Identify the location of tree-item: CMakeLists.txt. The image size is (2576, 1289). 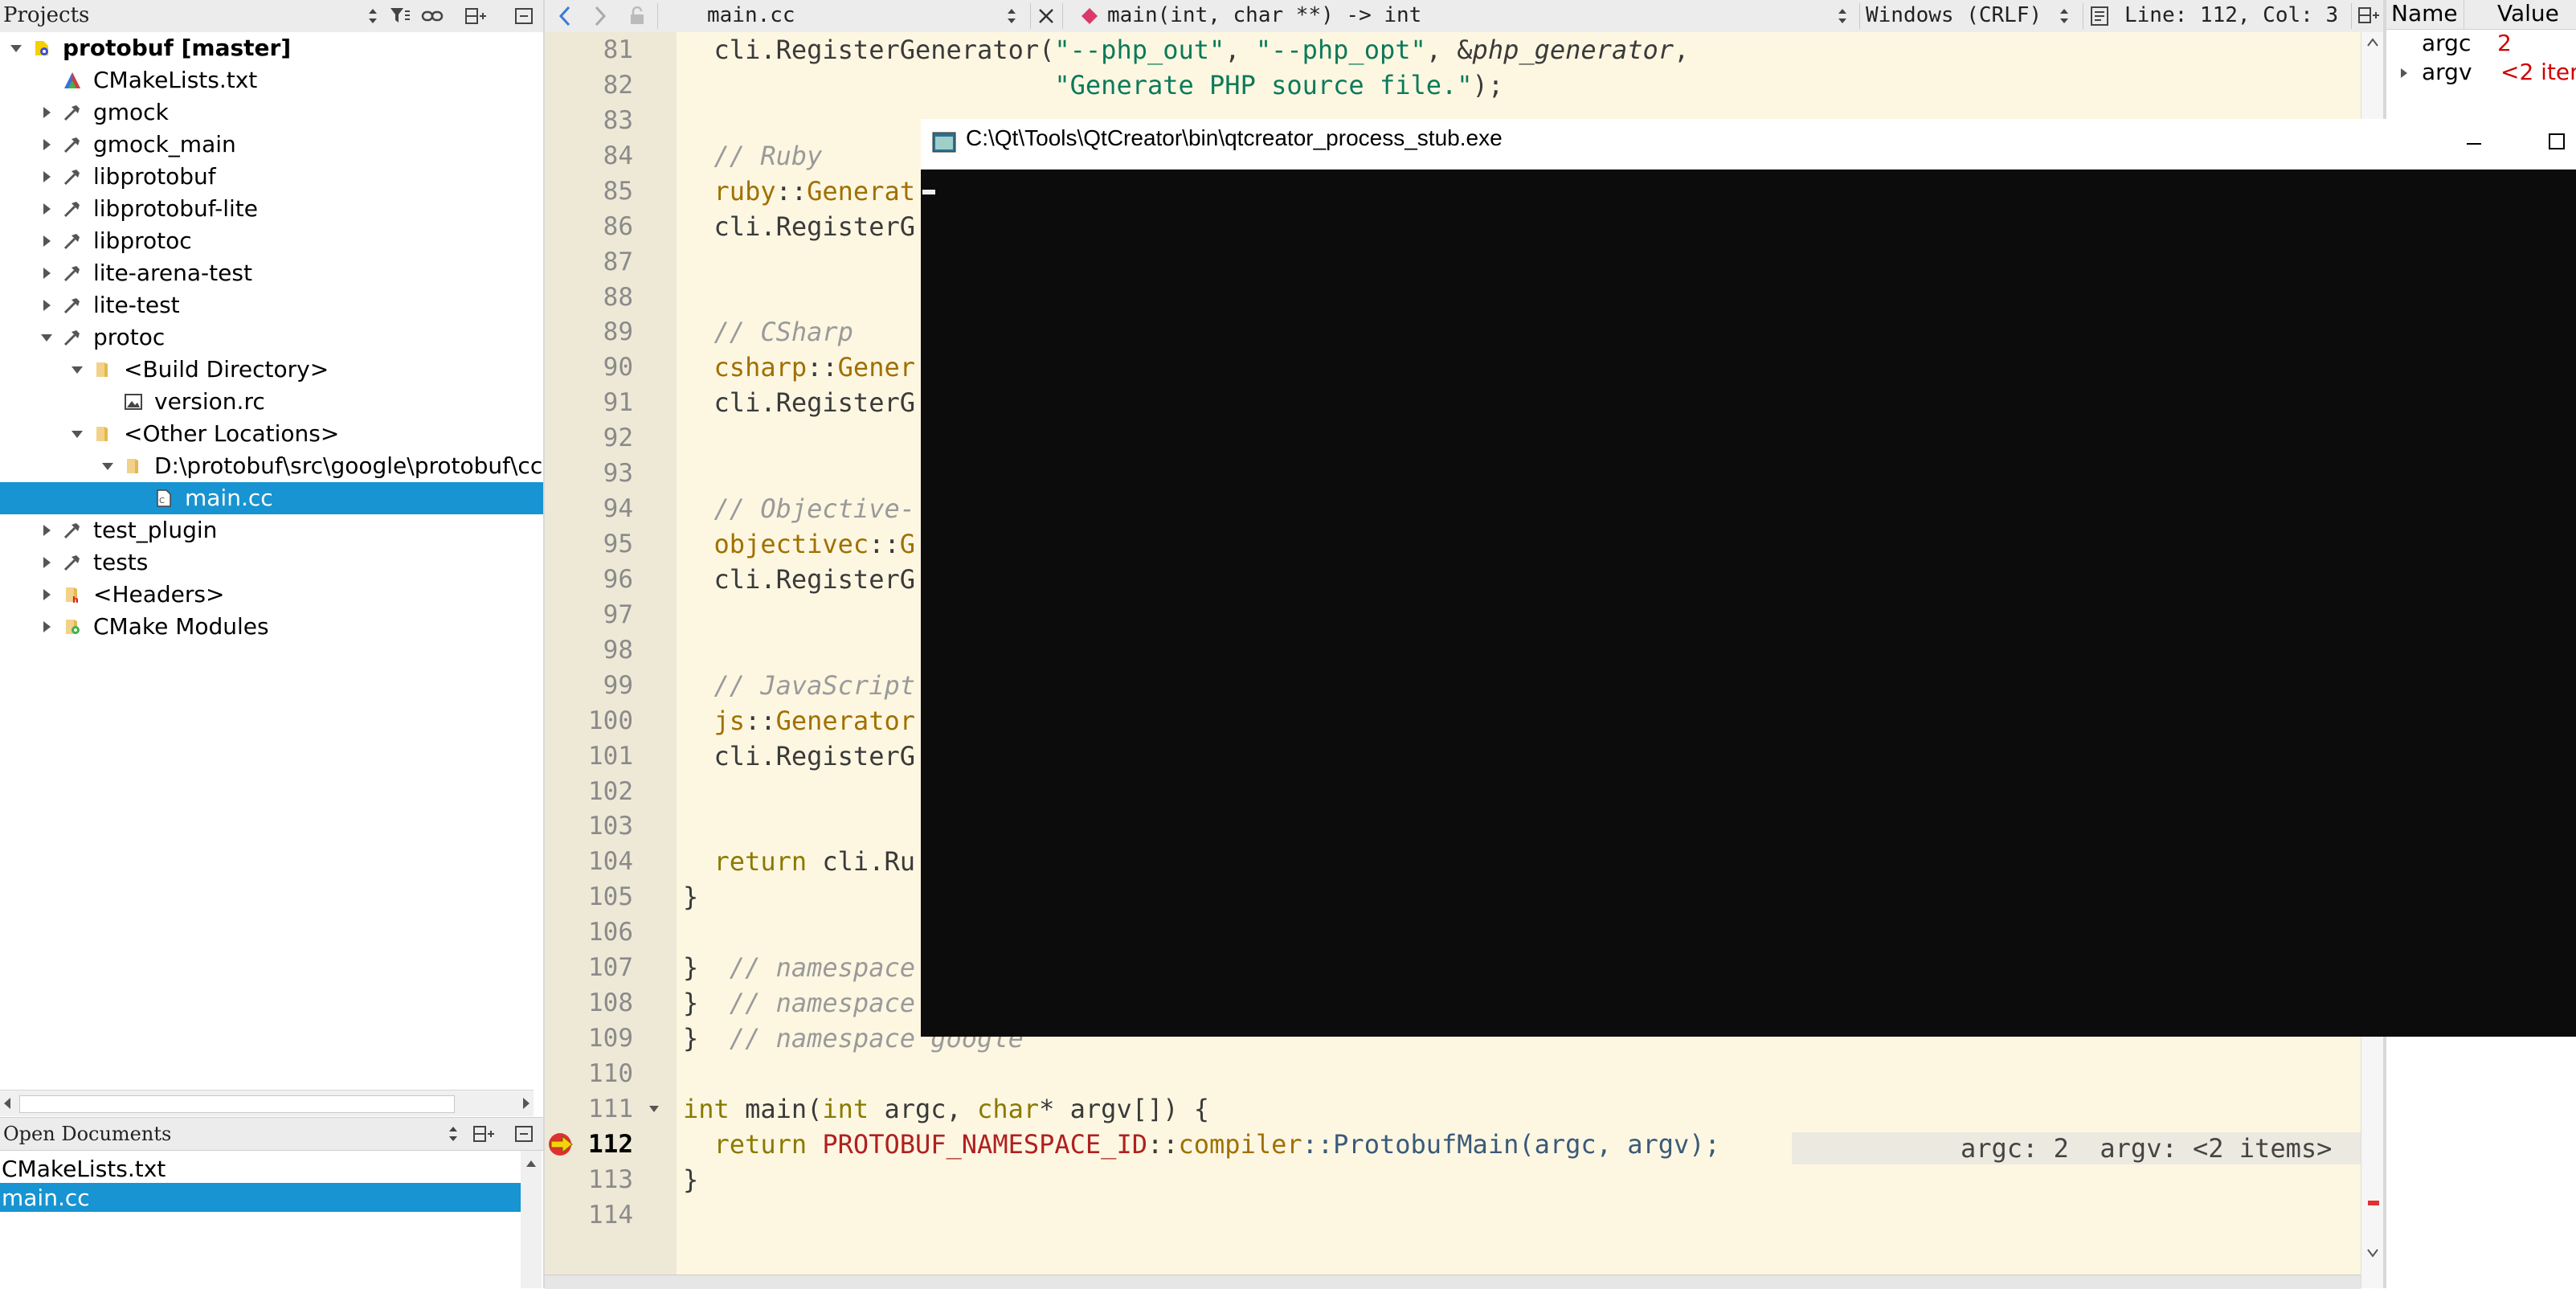
(272, 80).